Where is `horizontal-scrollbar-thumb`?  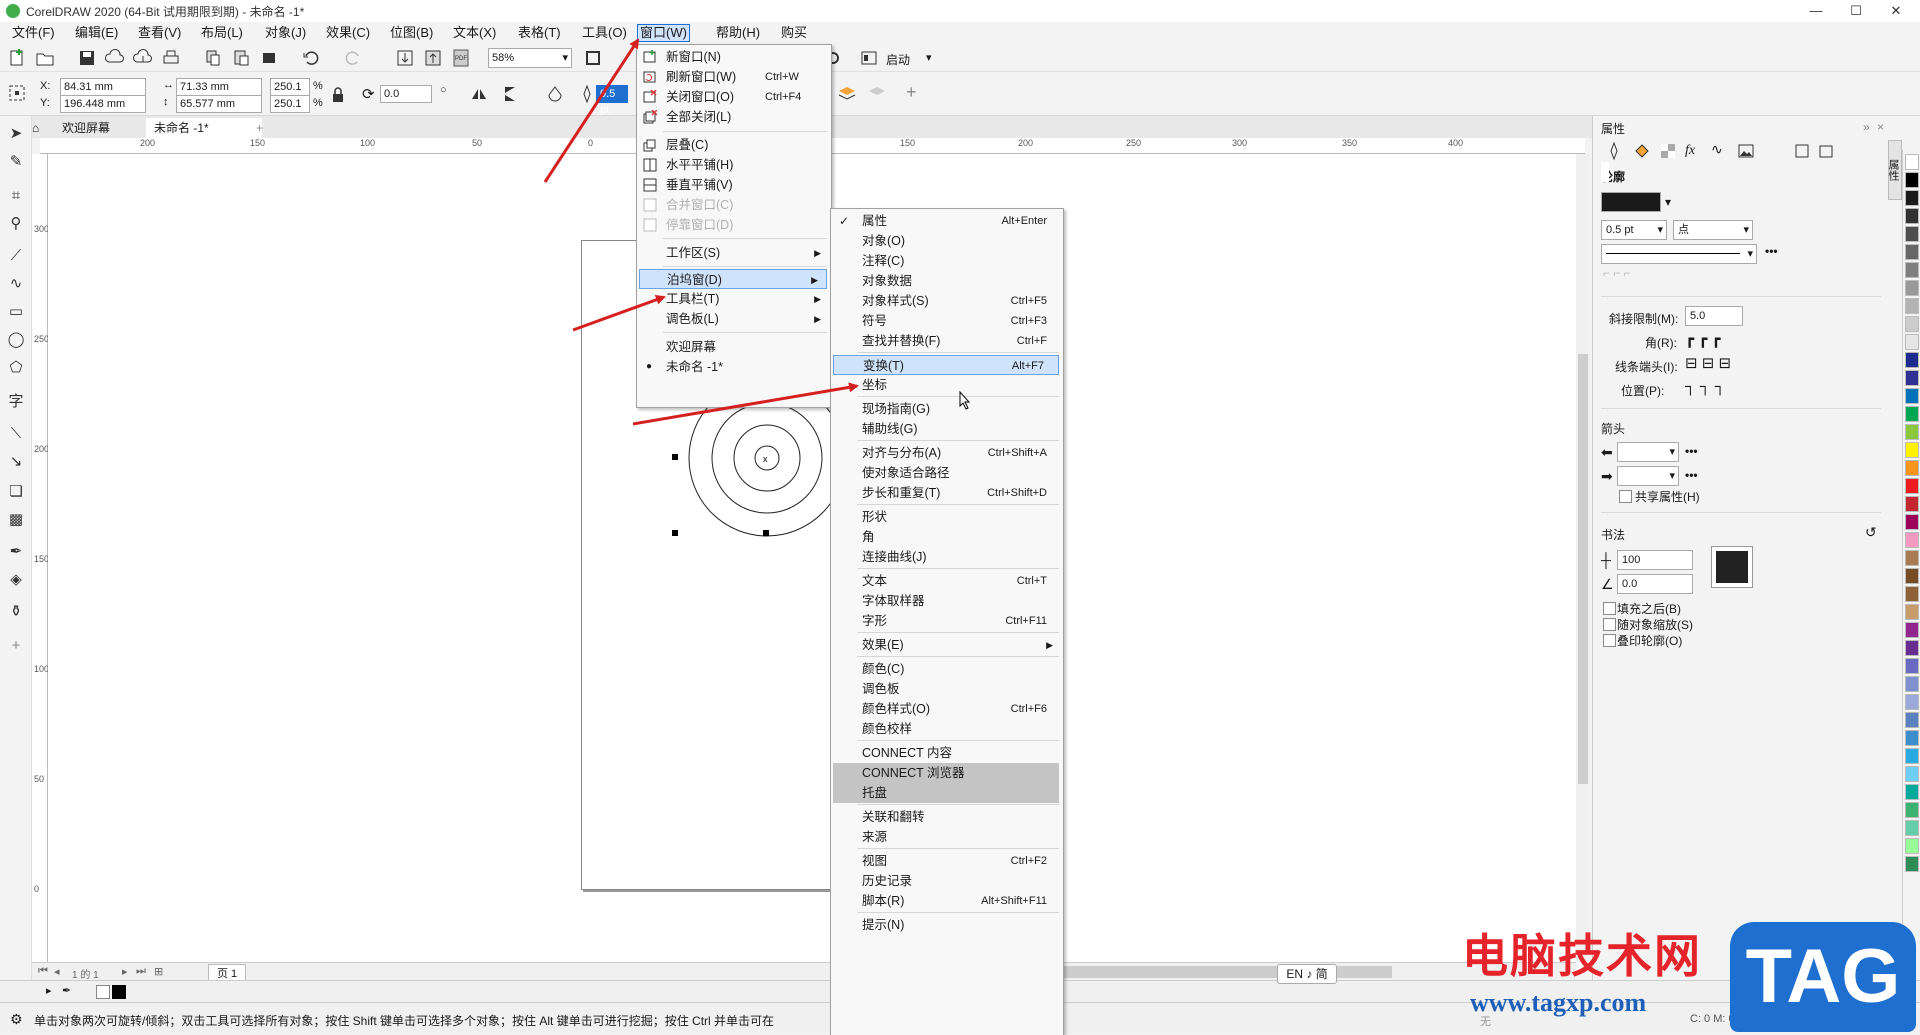
horizontal-scrollbar-thumb is located at coordinates (1222, 972).